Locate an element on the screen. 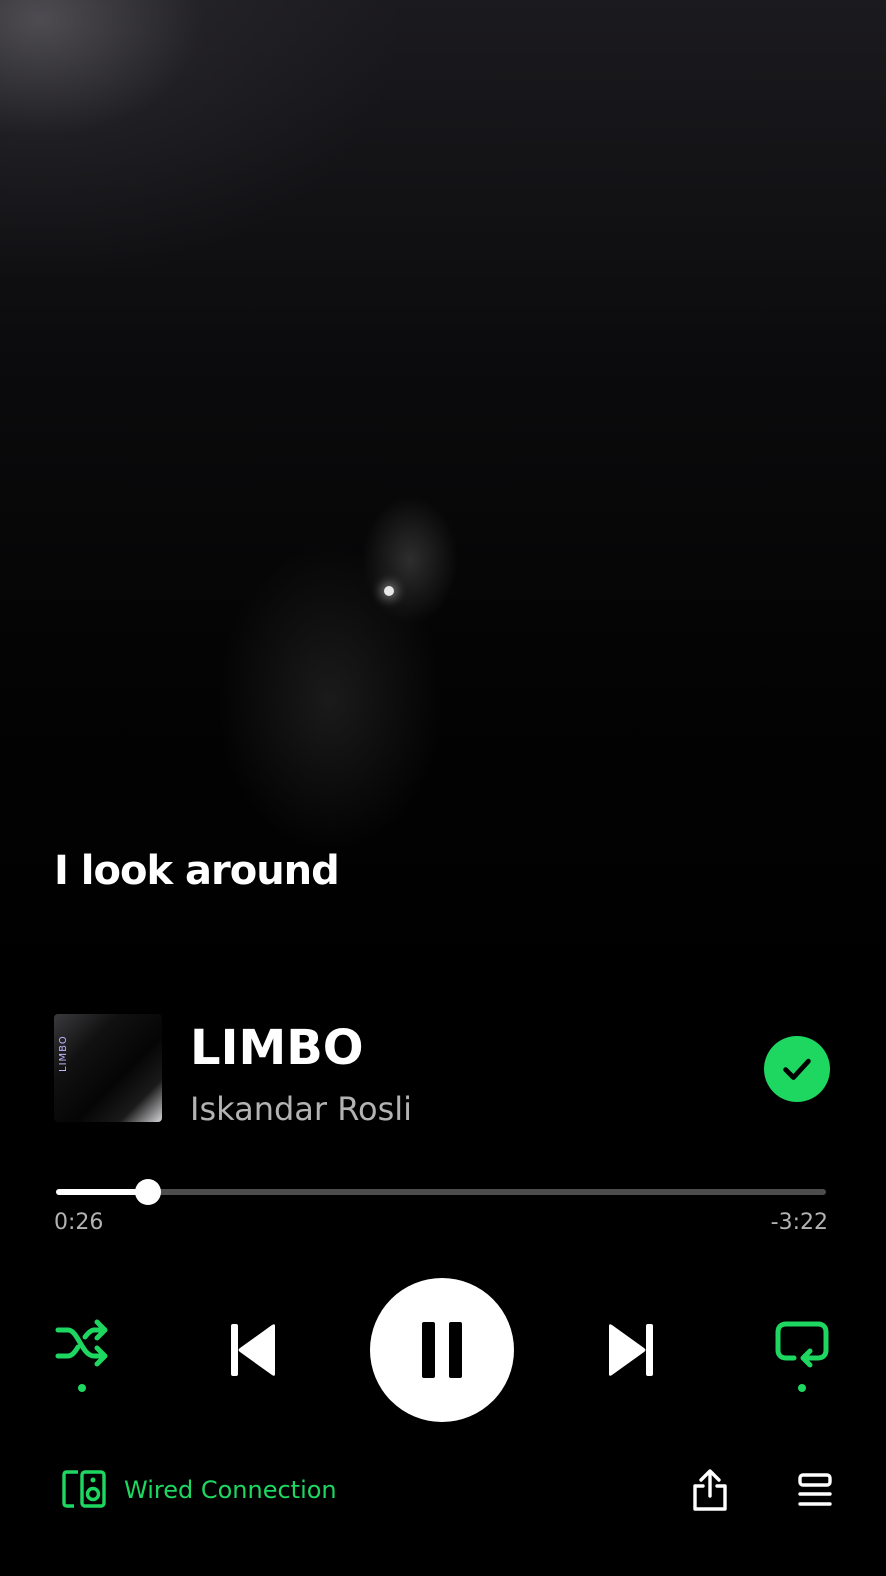  previous-button is located at coordinates (252, 1350).